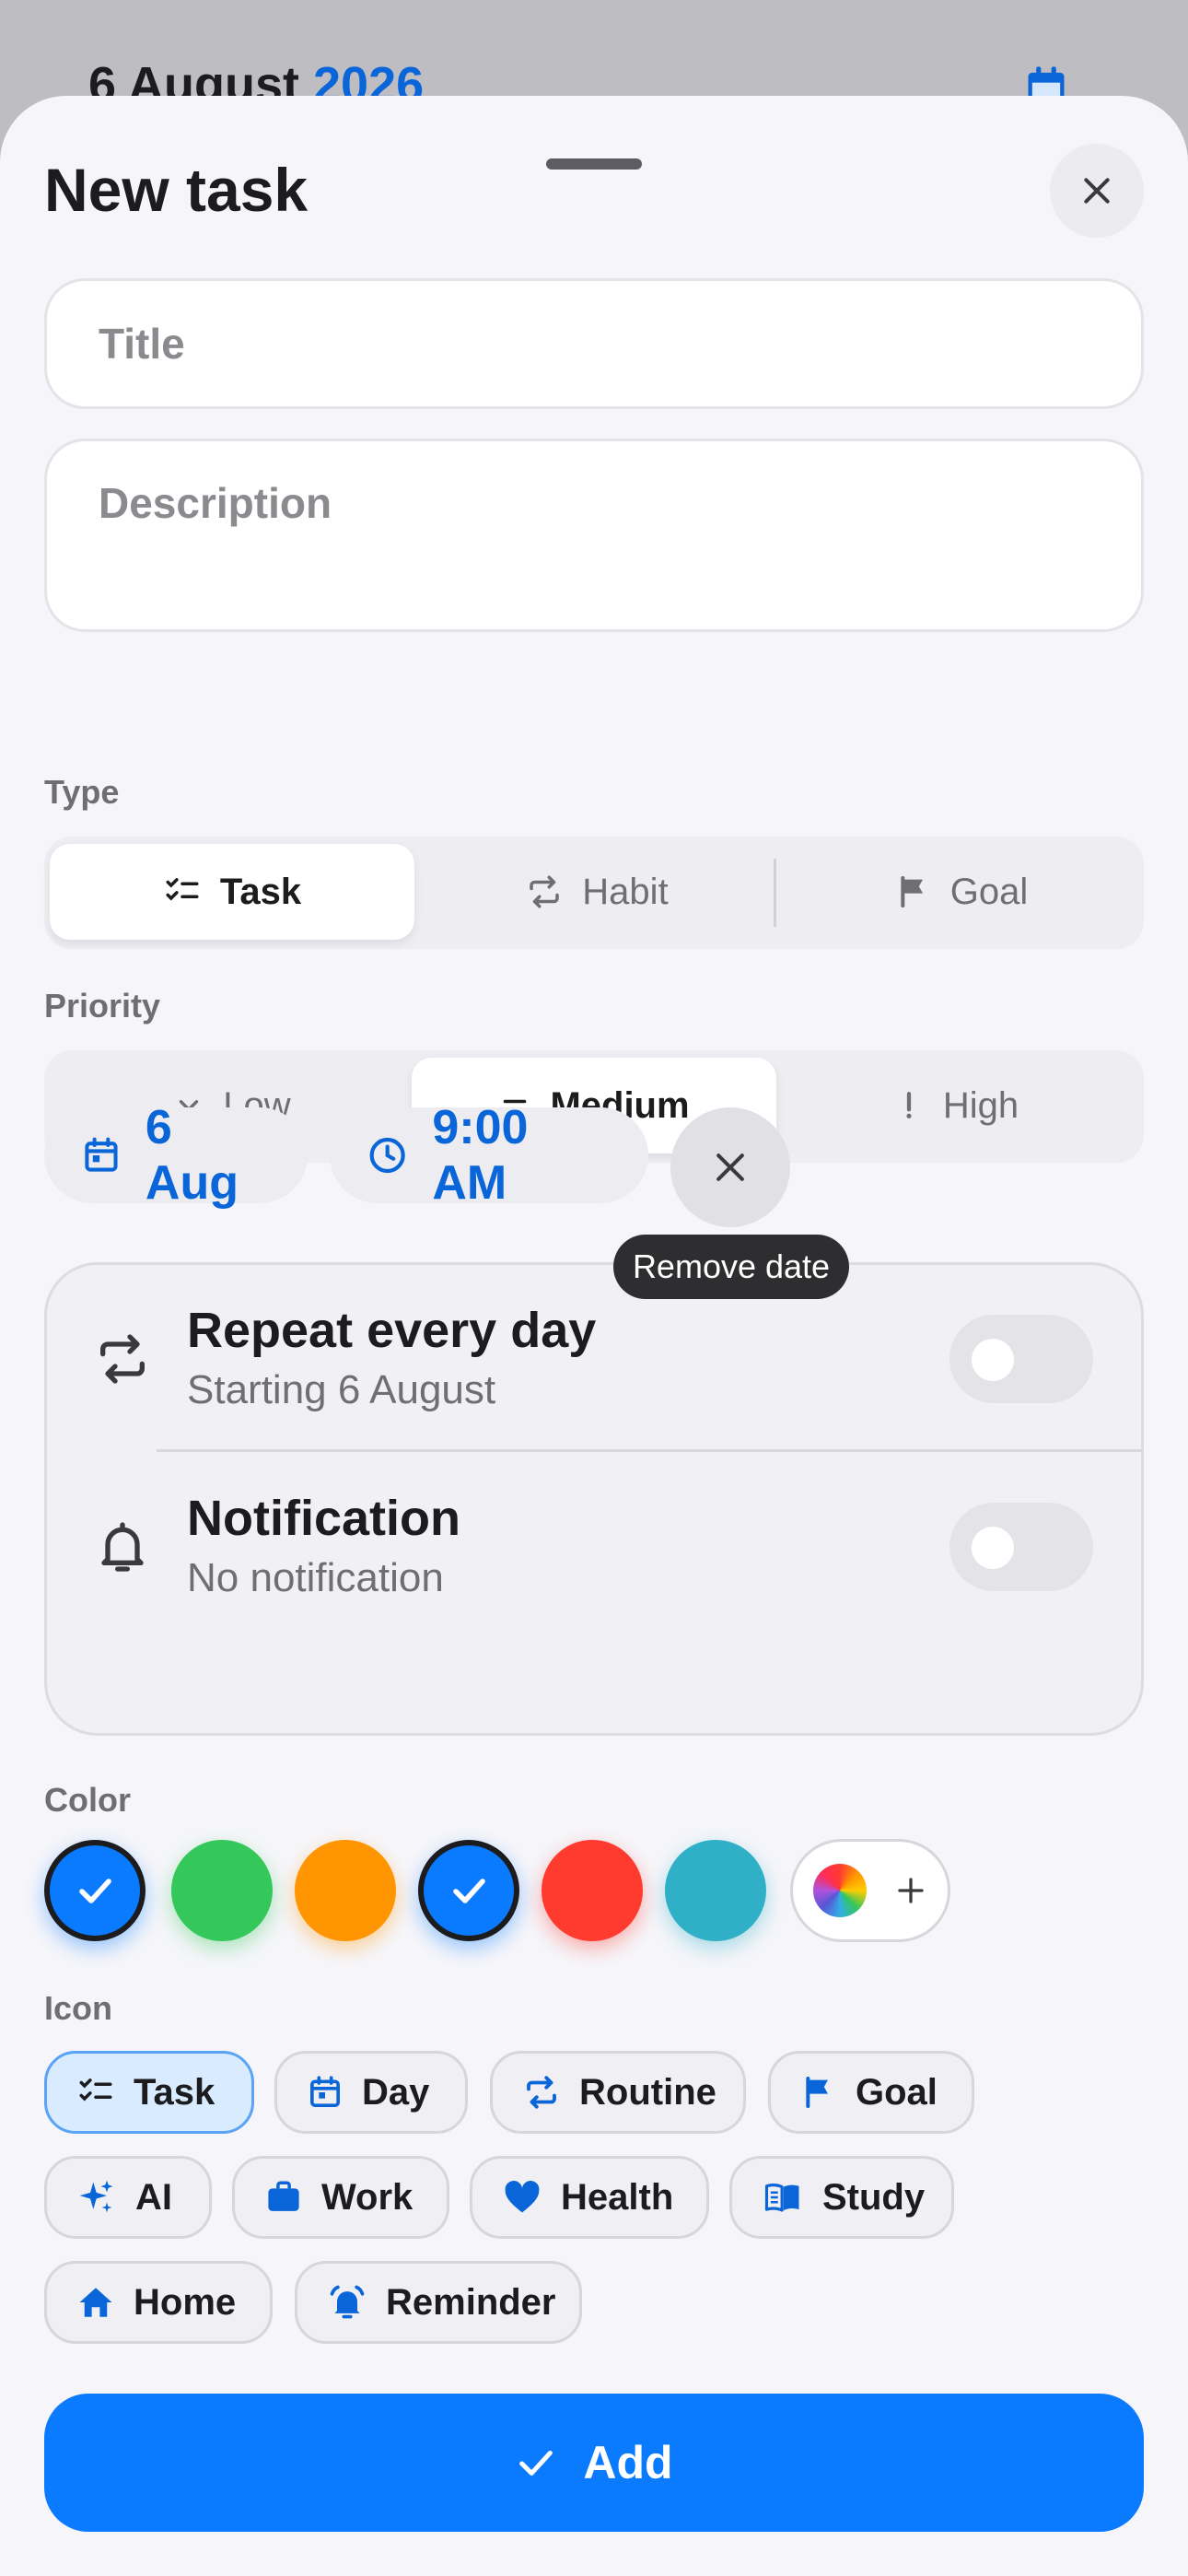  I want to click on notification-toggle, so click(1021, 1547).